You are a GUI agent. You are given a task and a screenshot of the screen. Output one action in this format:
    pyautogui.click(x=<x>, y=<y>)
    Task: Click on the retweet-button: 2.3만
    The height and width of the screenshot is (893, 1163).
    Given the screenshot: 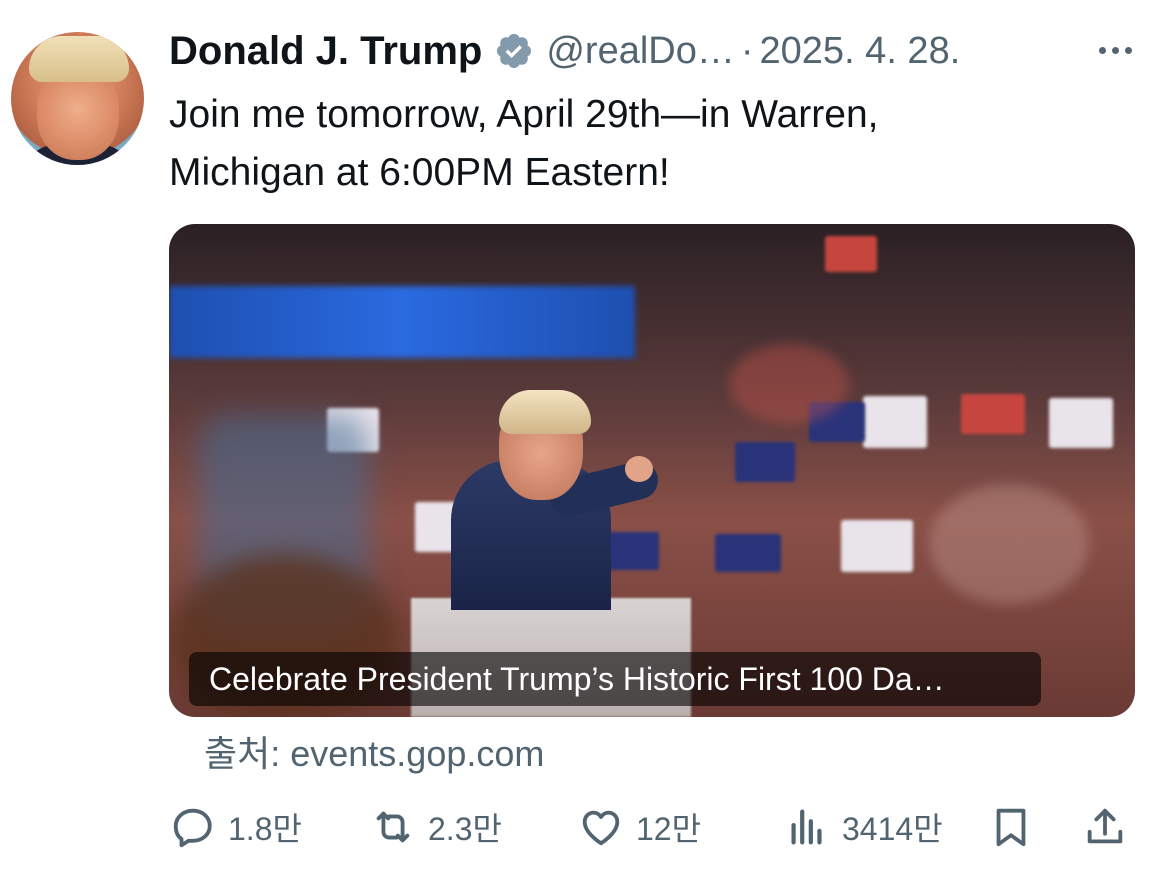 What is the action you would take?
    pyautogui.click(x=436, y=827)
    